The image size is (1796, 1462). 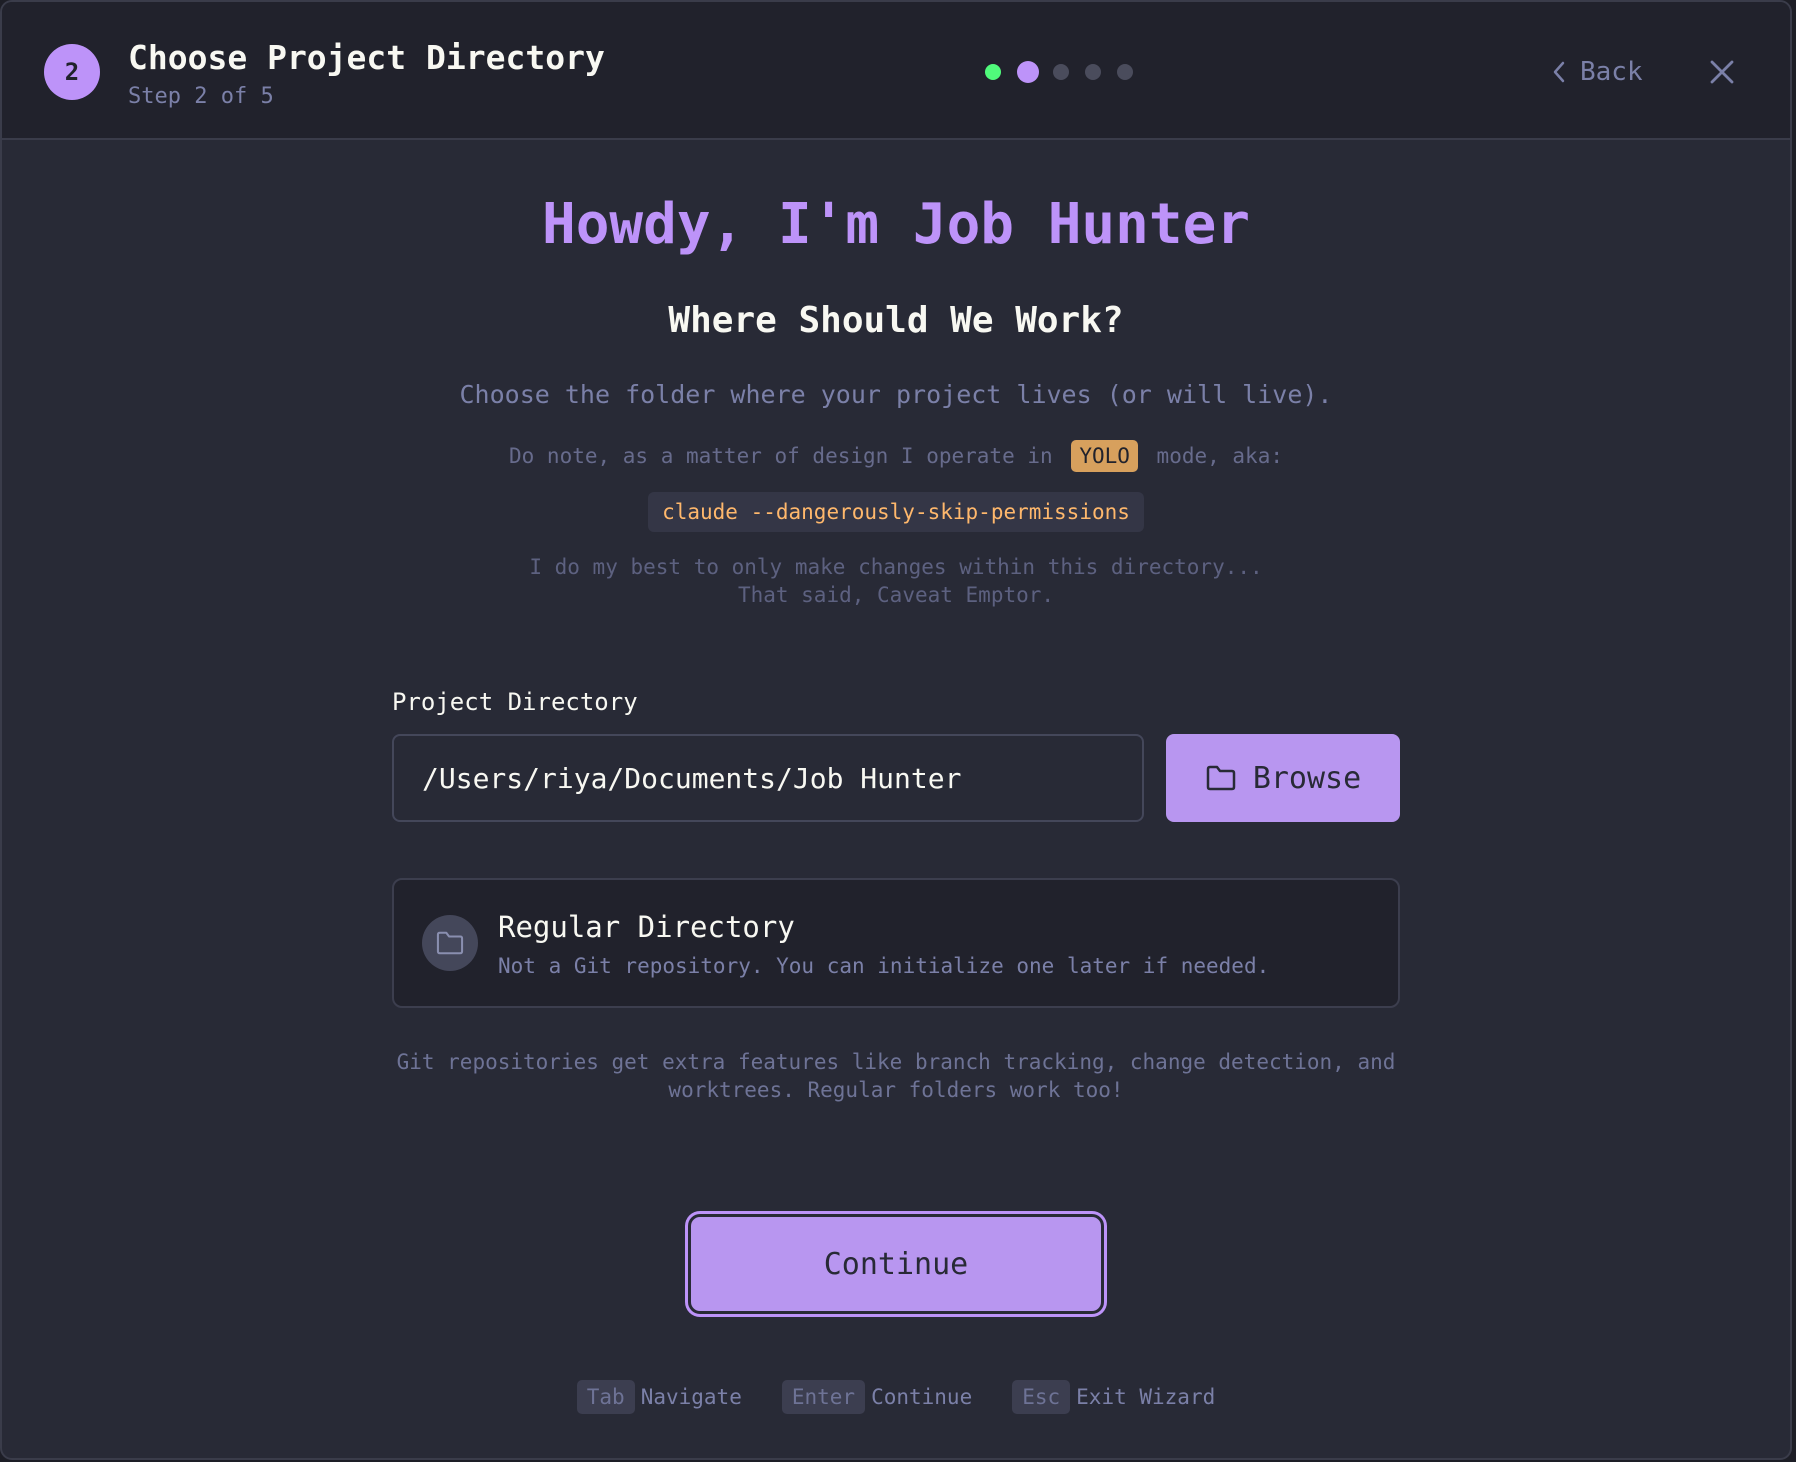 What do you see at coordinates (691, 1397) in the screenshot?
I see `shortcut-action: Navigate` at bounding box center [691, 1397].